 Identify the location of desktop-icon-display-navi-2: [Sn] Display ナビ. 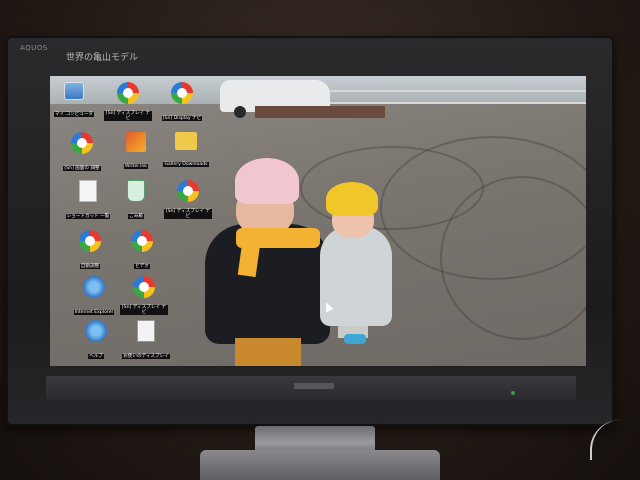
(182, 102).